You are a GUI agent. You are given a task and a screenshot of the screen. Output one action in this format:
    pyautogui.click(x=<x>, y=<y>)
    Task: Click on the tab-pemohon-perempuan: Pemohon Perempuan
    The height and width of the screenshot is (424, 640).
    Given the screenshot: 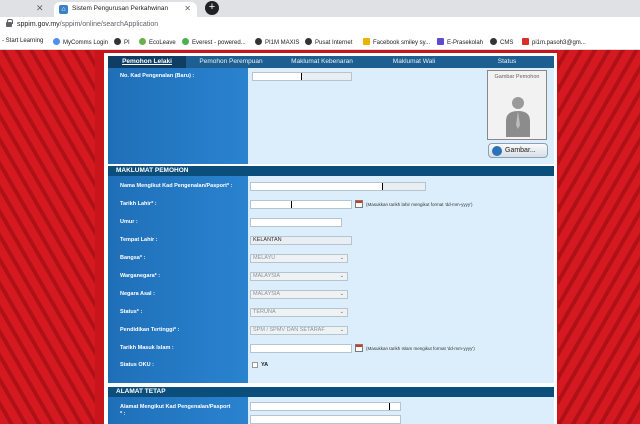 What is the action you would take?
    pyautogui.click(x=231, y=62)
    